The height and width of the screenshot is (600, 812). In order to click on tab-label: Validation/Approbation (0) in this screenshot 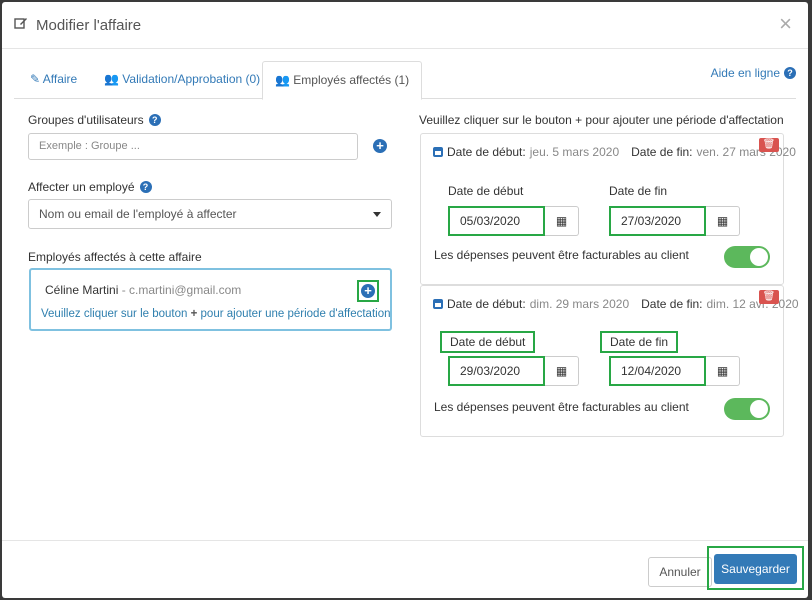, I will do `click(191, 79)`.